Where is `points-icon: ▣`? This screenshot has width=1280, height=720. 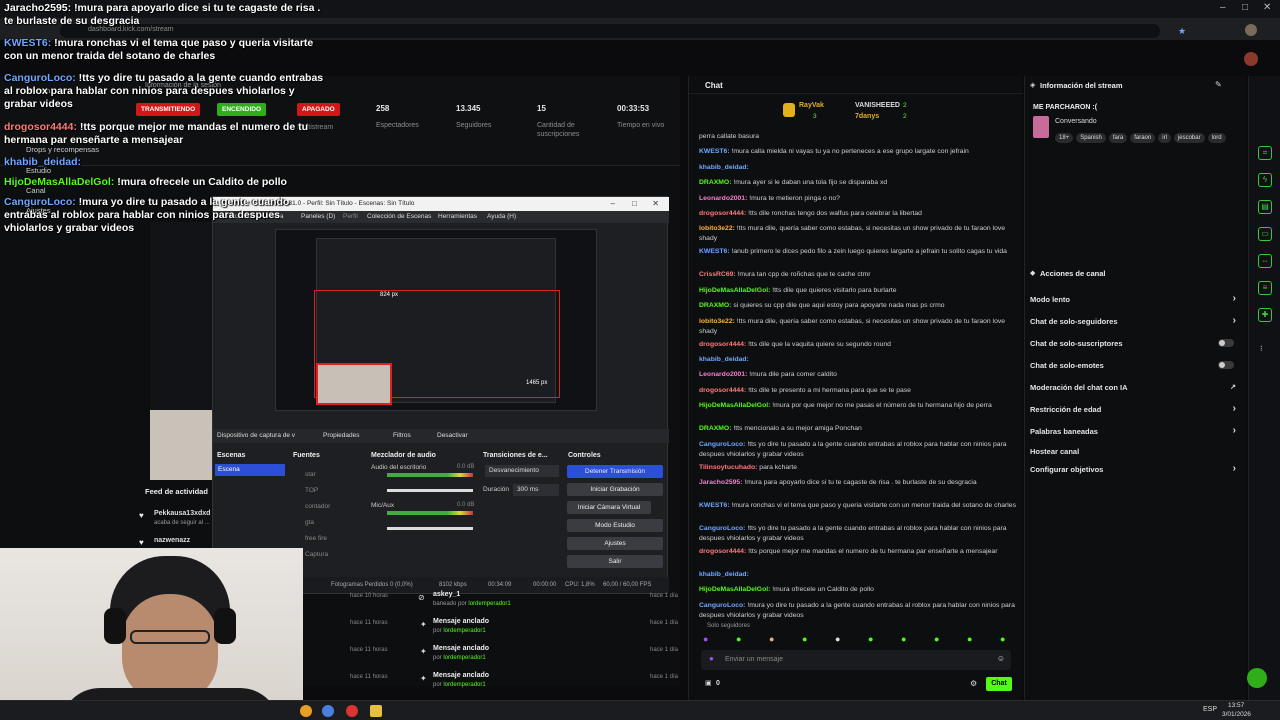
points-icon: ▣ is located at coordinates (708, 683).